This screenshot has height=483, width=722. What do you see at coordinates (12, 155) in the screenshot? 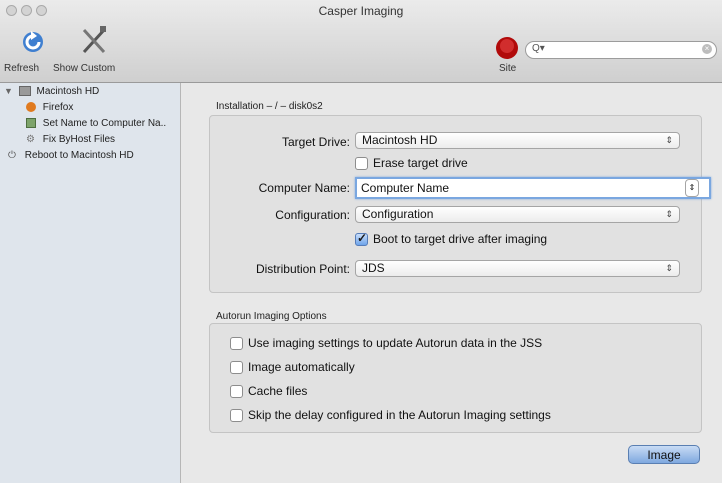
I see `power-icon: ⏻` at bounding box center [12, 155].